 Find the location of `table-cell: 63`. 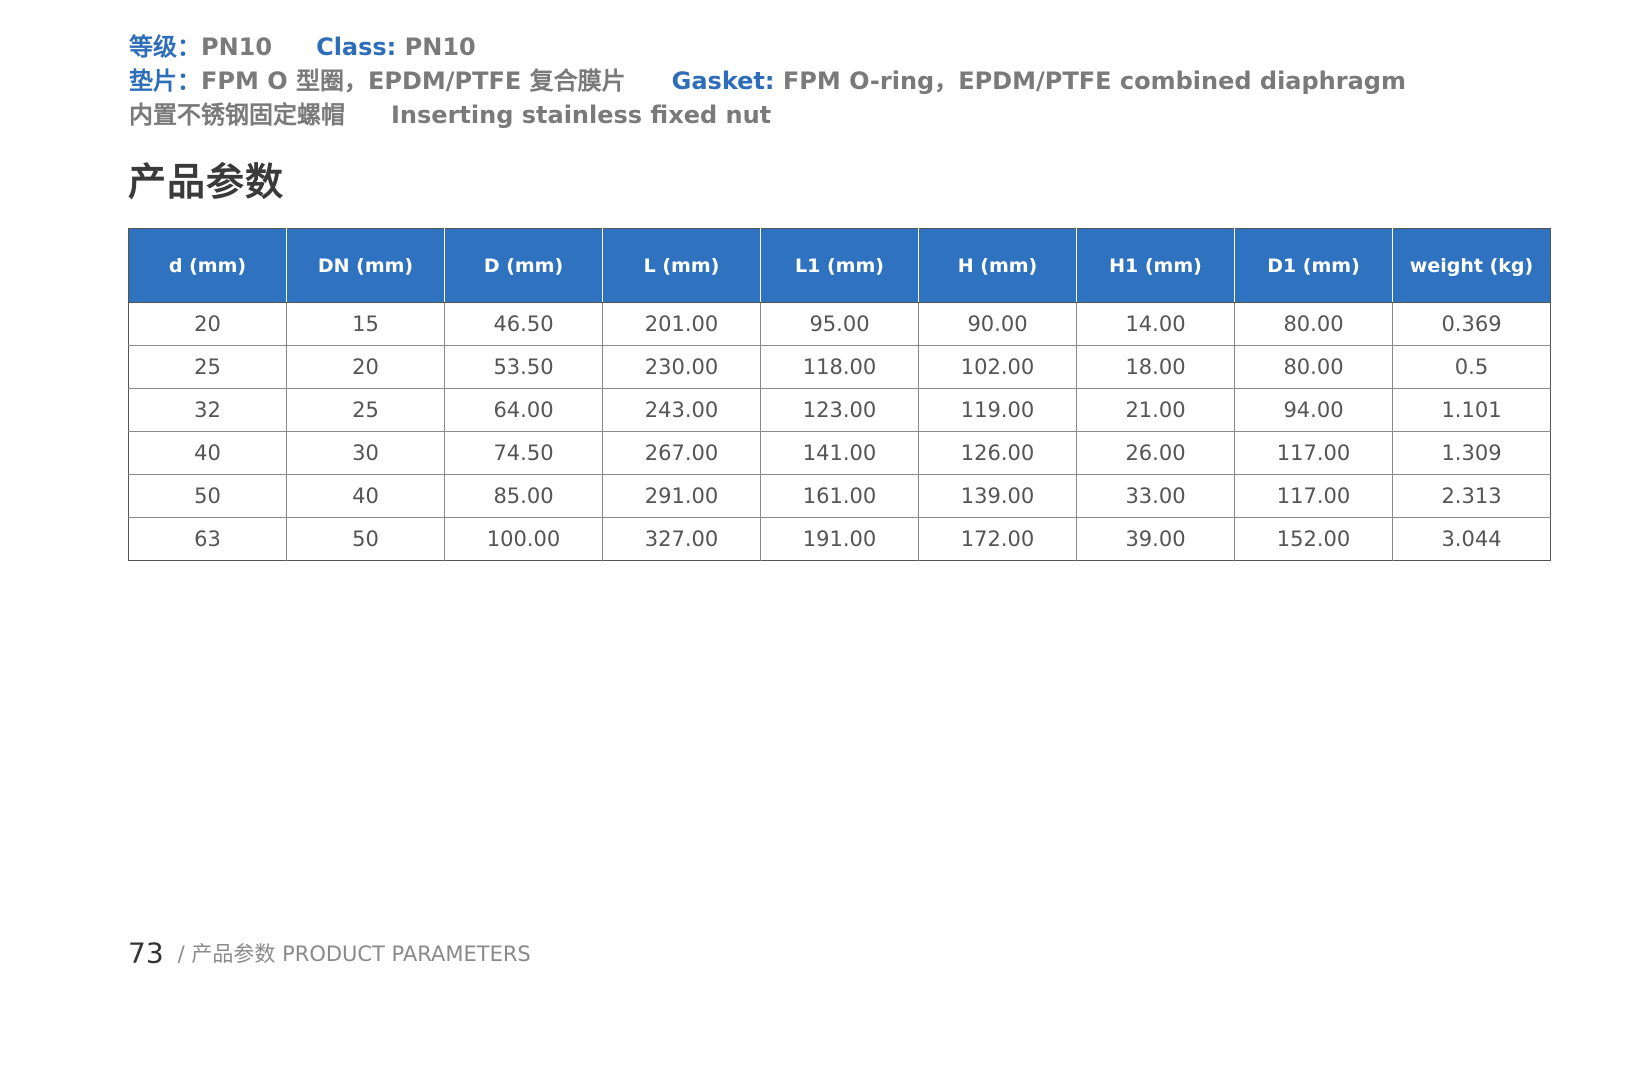

table-cell: 63 is located at coordinates (207, 539).